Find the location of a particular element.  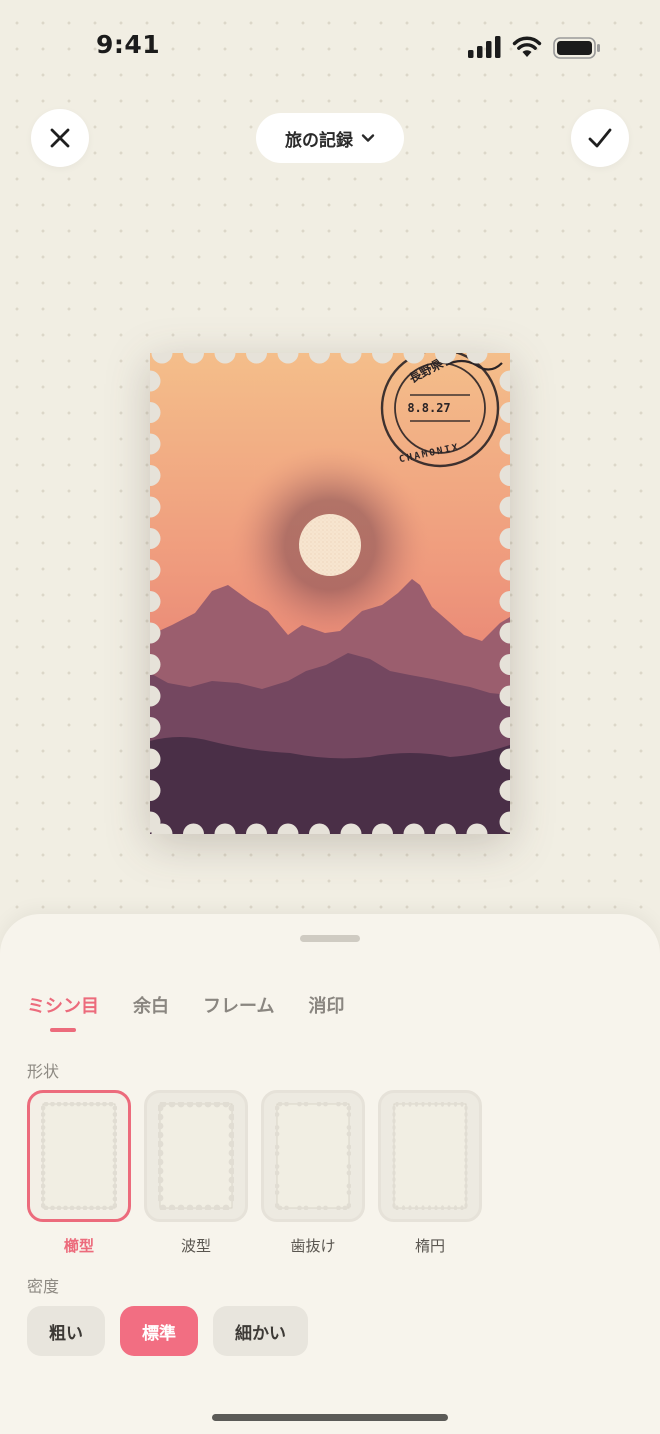

wifi-icon is located at coordinates (527, 46).